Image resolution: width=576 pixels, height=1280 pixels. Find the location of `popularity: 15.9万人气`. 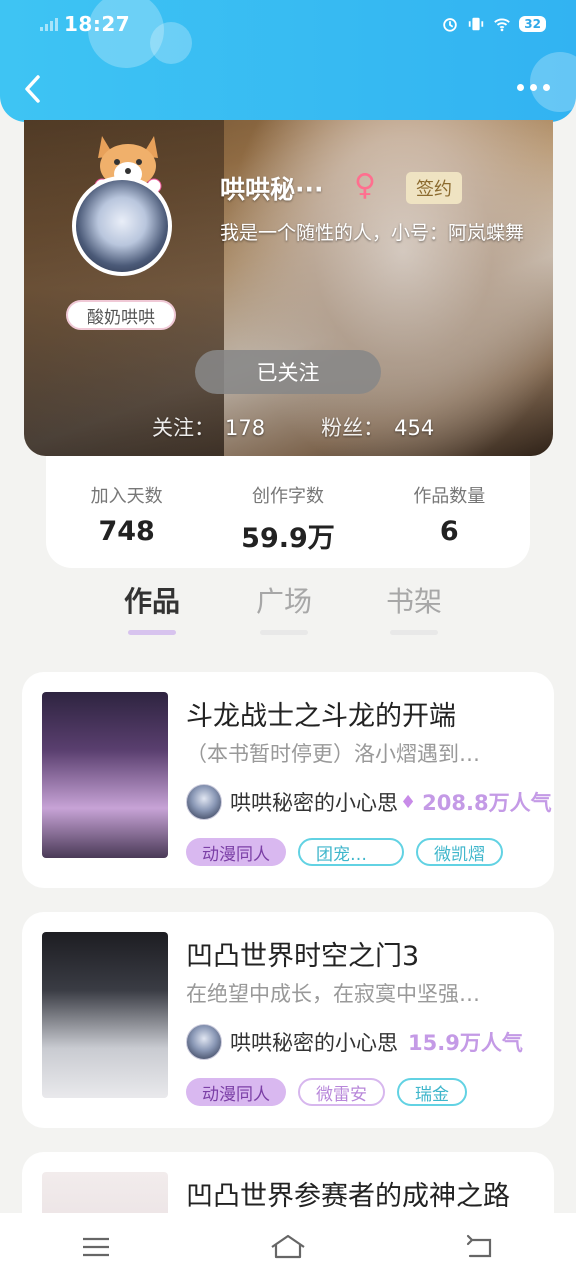

popularity: 15.9万人气 is located at coordinates (465, 1043).